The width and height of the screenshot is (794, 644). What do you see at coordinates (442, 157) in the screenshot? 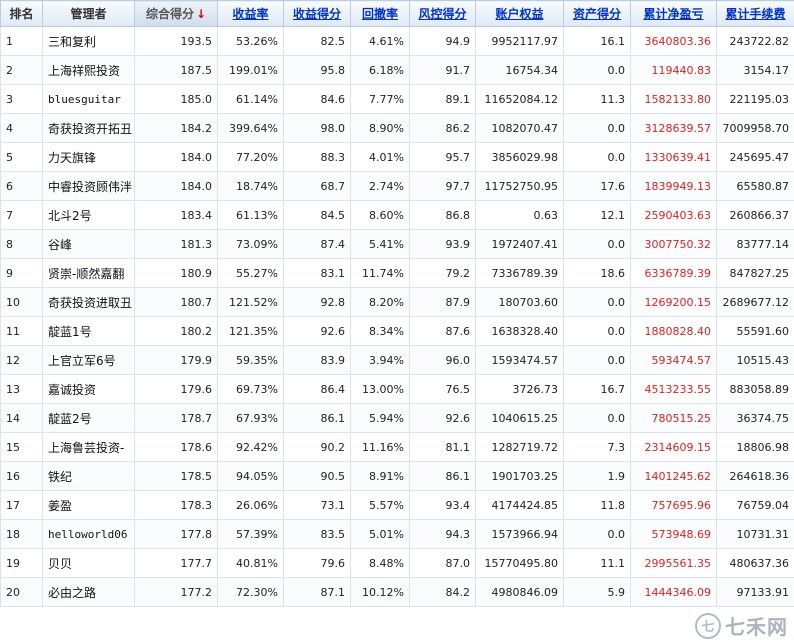
I see `risk-score-cell: 95.7` at bounding box center [442, 157].